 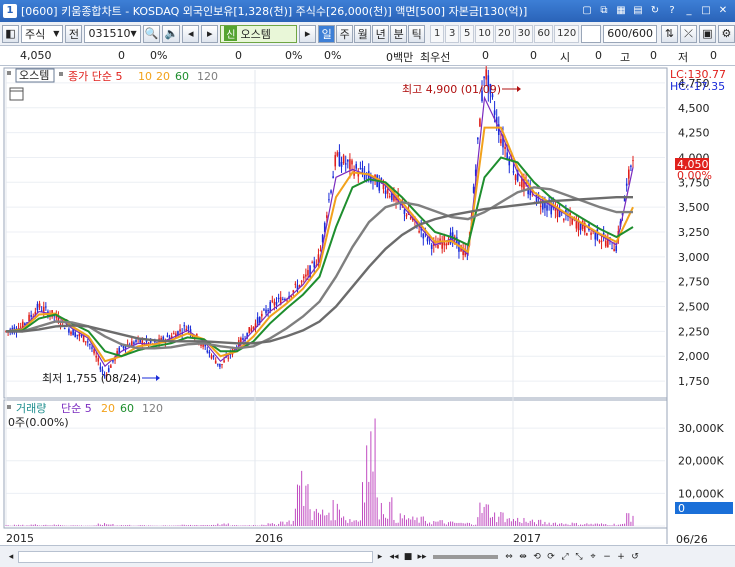 What do you see at coordinates (706, 11) in the screenshot?
I see `maximize-icon: □` at bounding box center [706, 11].